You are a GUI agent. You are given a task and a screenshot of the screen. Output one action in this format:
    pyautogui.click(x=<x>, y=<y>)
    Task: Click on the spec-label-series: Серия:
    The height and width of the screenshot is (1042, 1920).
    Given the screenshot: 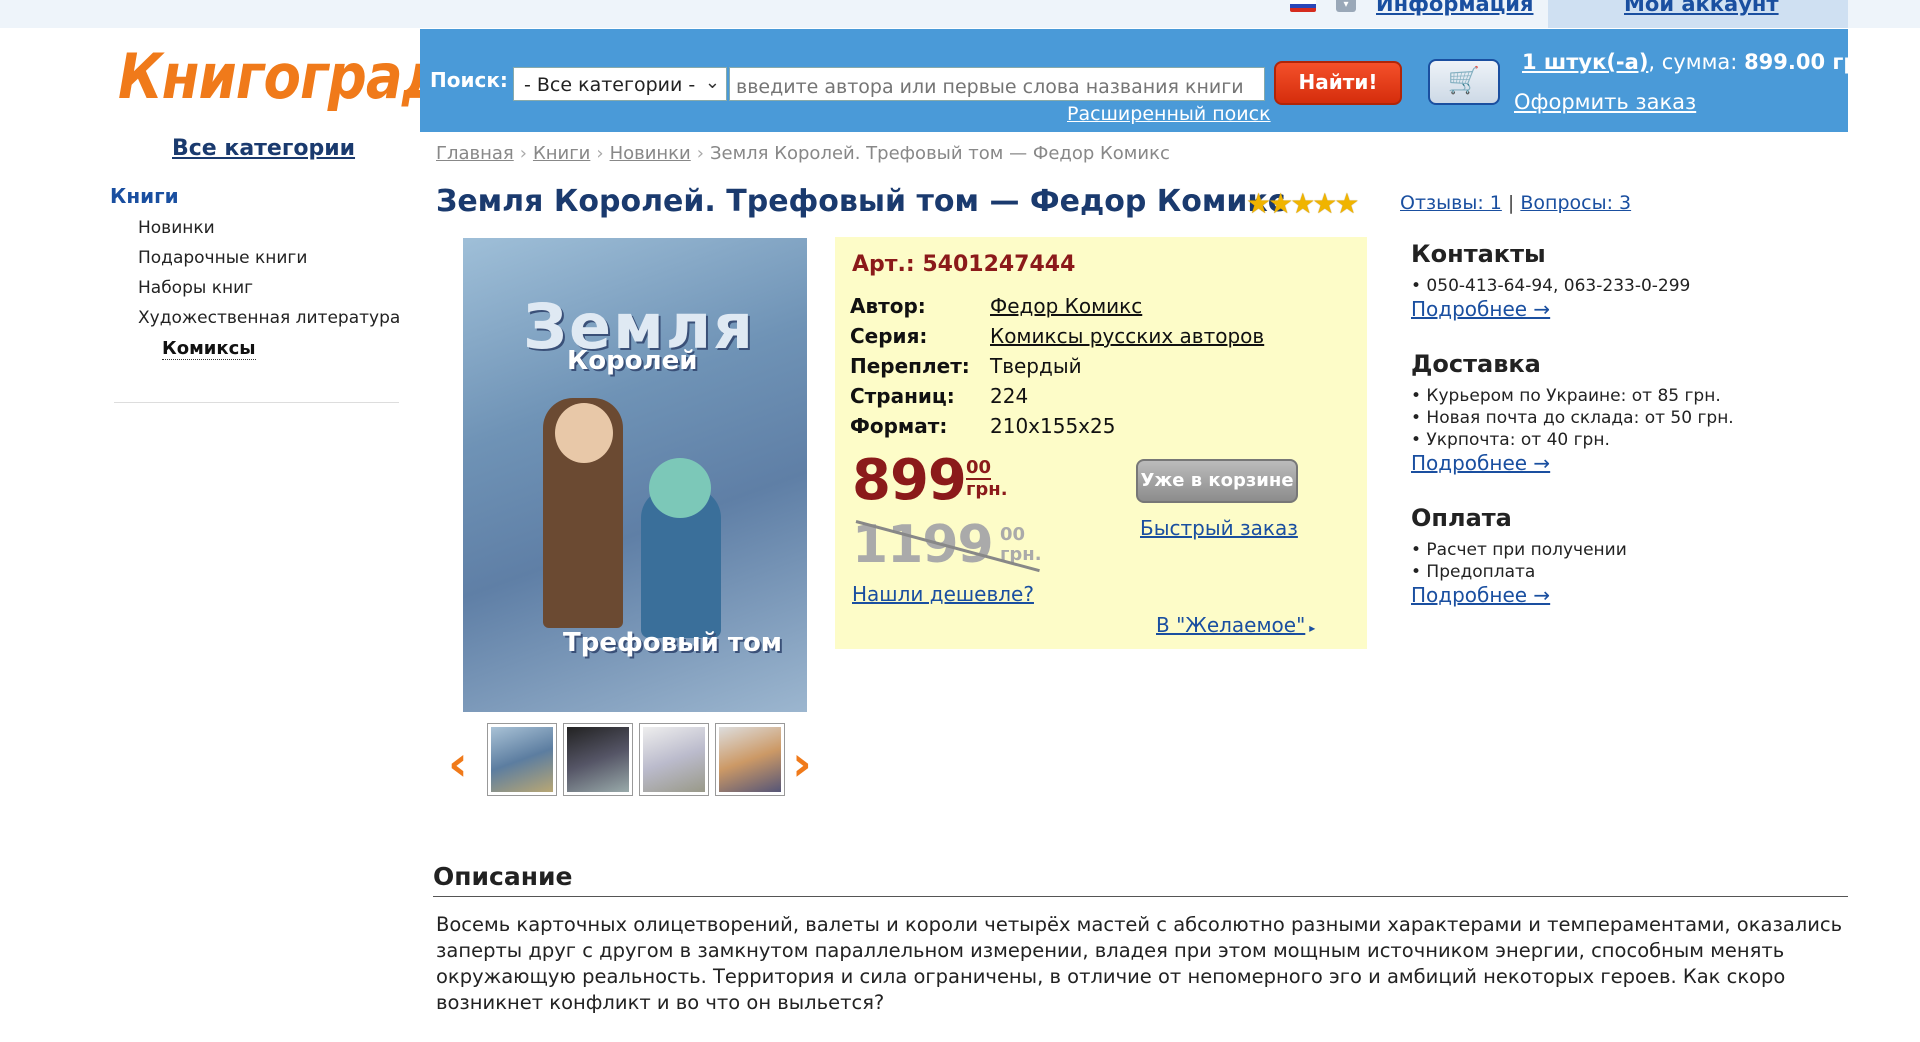 What is the action you would take?
    pyautogui.click(x=889, y=336)
    